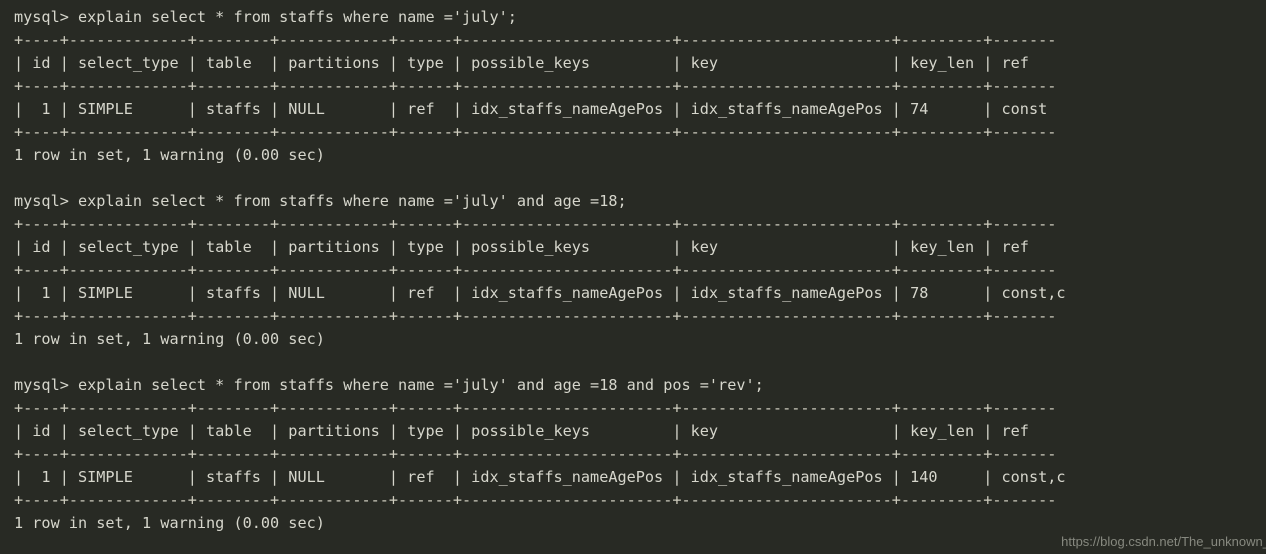 The width and height of the screenshot is (1266, 554). What do you see at coordinates (1163, 541) in the screenshot?
I see `watermark-text: https://blog.csdn.net/The_unknown_` at bounding box center [1163, 541].